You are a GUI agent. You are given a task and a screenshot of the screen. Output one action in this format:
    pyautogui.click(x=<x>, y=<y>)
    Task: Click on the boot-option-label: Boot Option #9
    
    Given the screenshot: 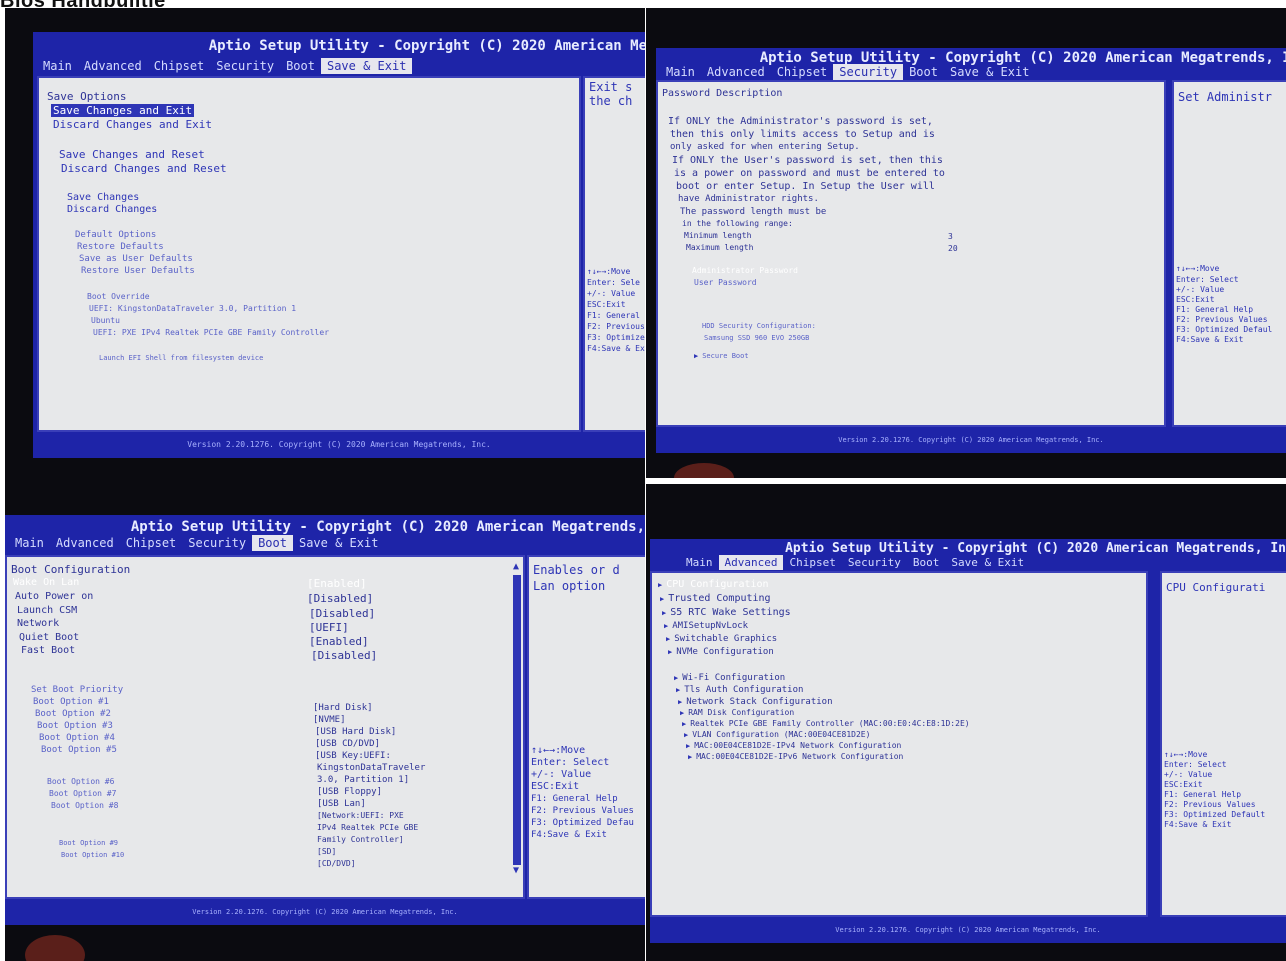 What is the action you would take?
    pyautogui.click(x=88, y=843)
    